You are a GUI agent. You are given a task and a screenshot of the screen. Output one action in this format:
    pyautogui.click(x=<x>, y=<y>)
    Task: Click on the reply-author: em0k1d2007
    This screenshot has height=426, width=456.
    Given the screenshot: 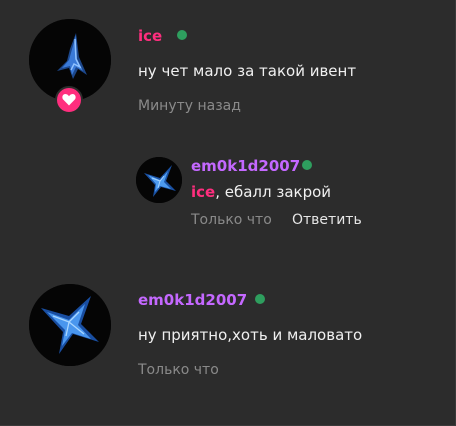 What is the action you would take?
    pyautogui.click(x=245, y=166)
    